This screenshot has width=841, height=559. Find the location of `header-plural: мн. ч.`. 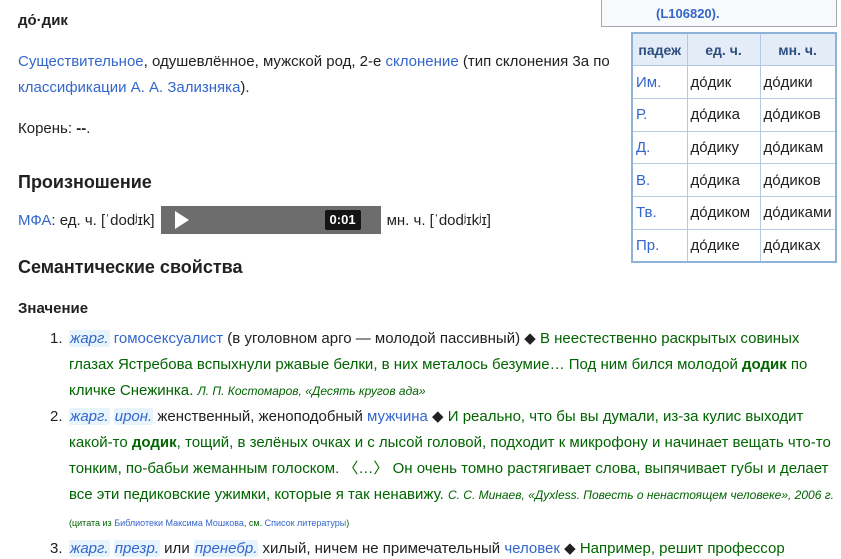

header-plural: мн. ч. is located at coordinates (798, 49).